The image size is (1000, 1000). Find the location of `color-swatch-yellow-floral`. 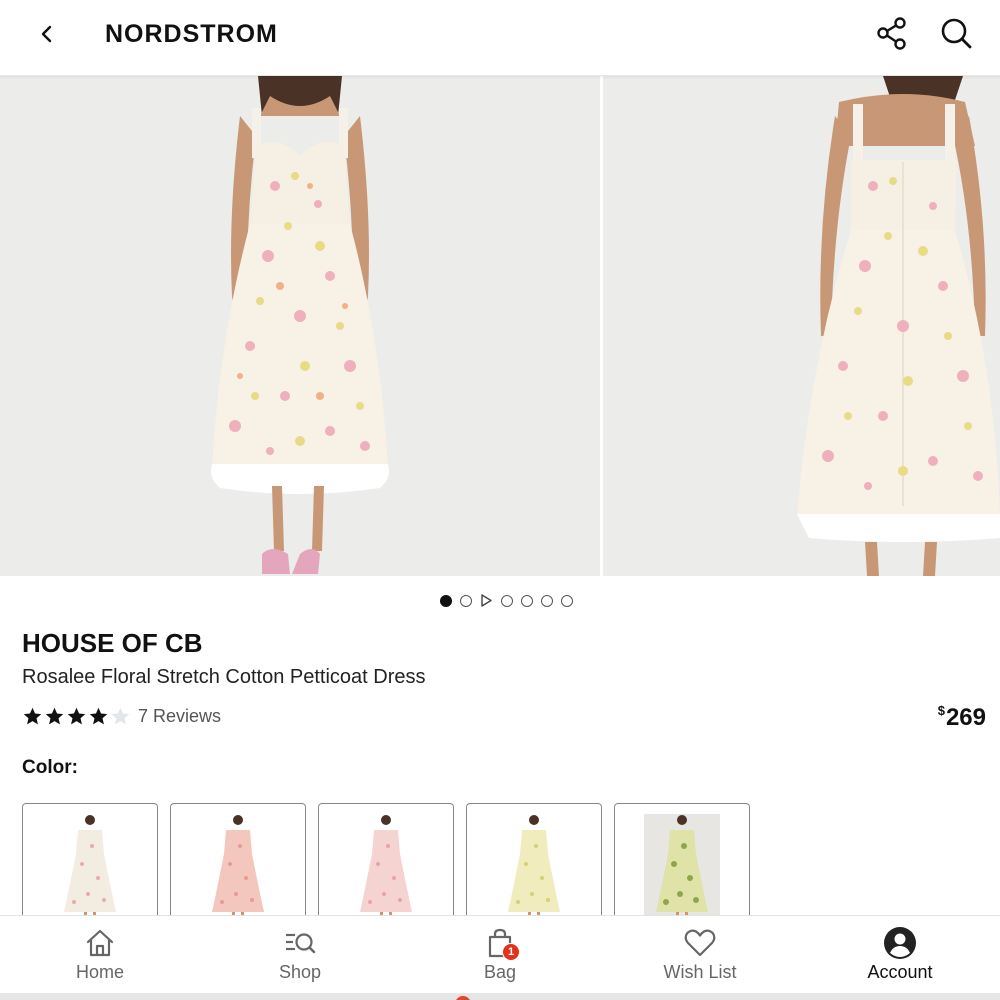

color-swatch-yellow-floral is located at coordinates (534, 868).